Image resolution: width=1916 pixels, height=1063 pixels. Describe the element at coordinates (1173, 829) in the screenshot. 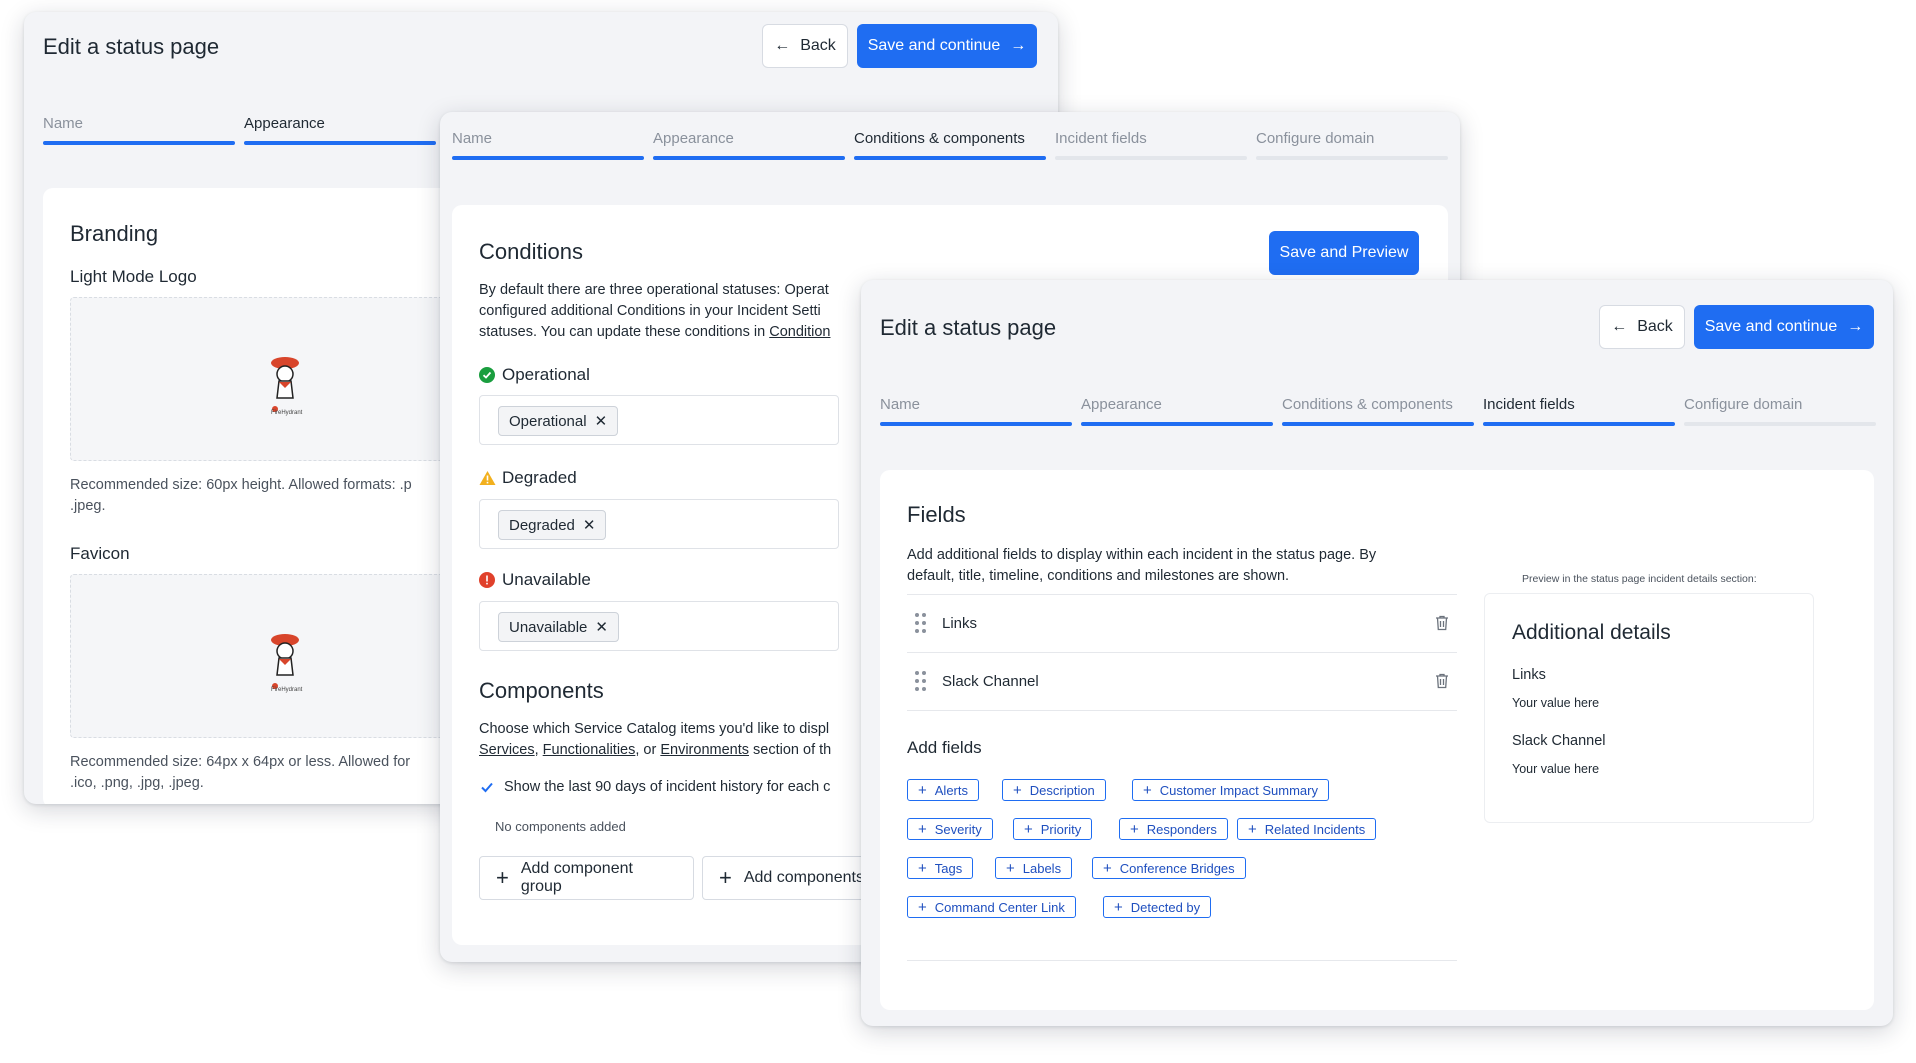

I see `add-field-responders: + Responders` at that location.